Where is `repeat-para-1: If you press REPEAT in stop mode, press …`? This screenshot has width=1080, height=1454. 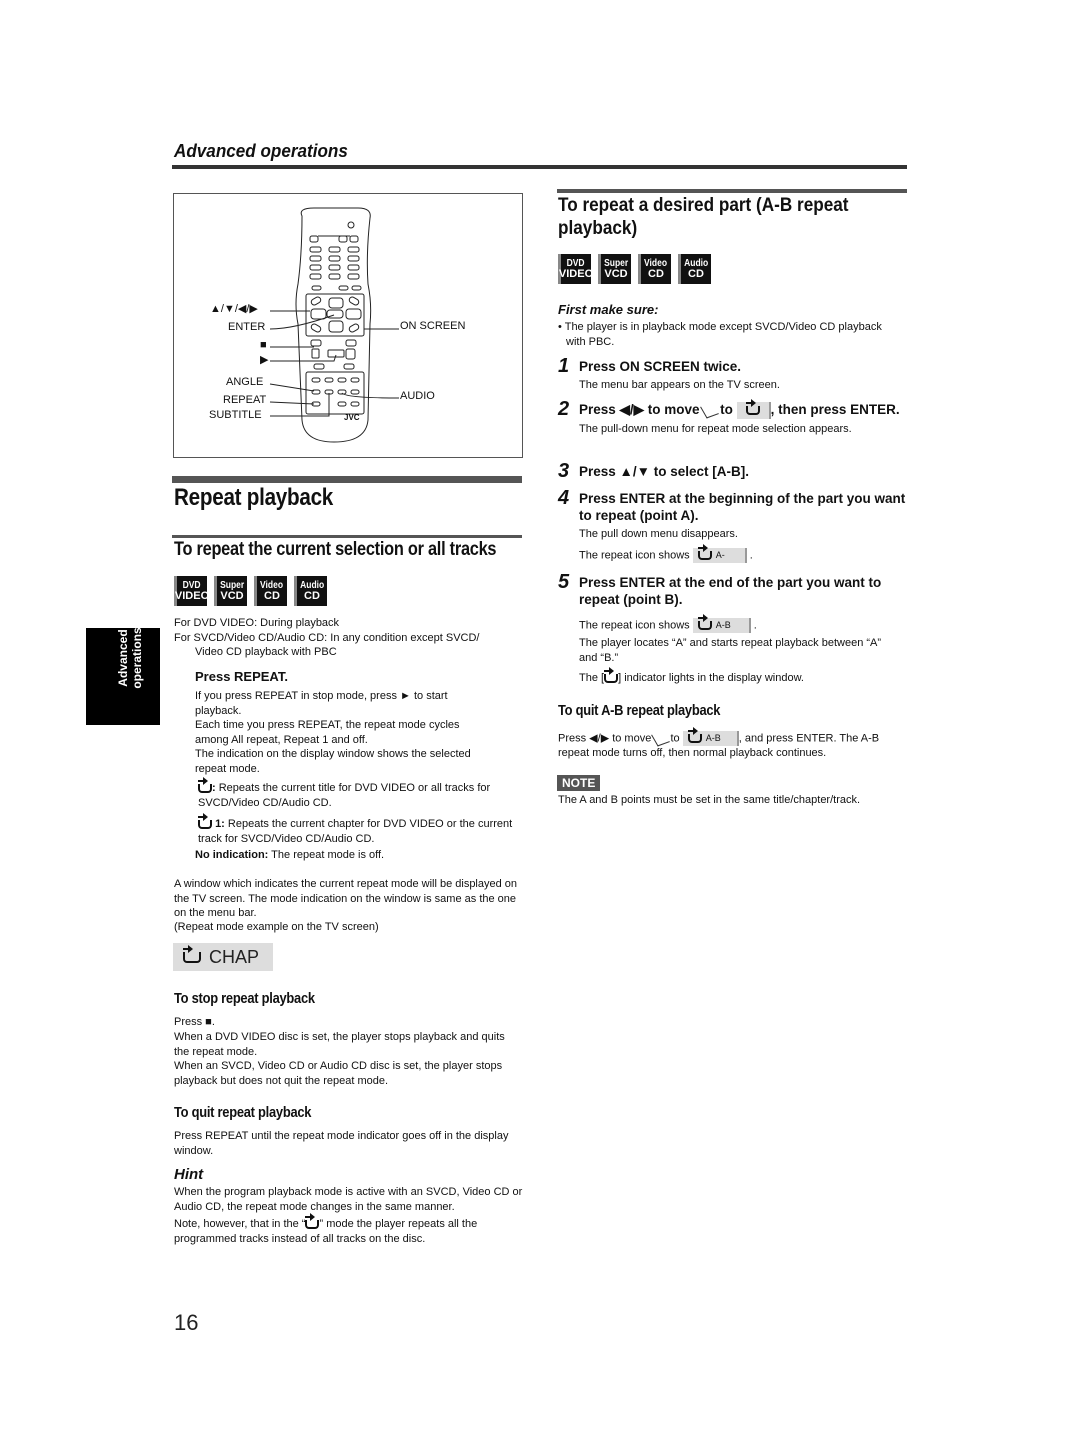
repeat-para-1: If you press REPEAT in stop mode, press … is located at coordinates (321, 703).